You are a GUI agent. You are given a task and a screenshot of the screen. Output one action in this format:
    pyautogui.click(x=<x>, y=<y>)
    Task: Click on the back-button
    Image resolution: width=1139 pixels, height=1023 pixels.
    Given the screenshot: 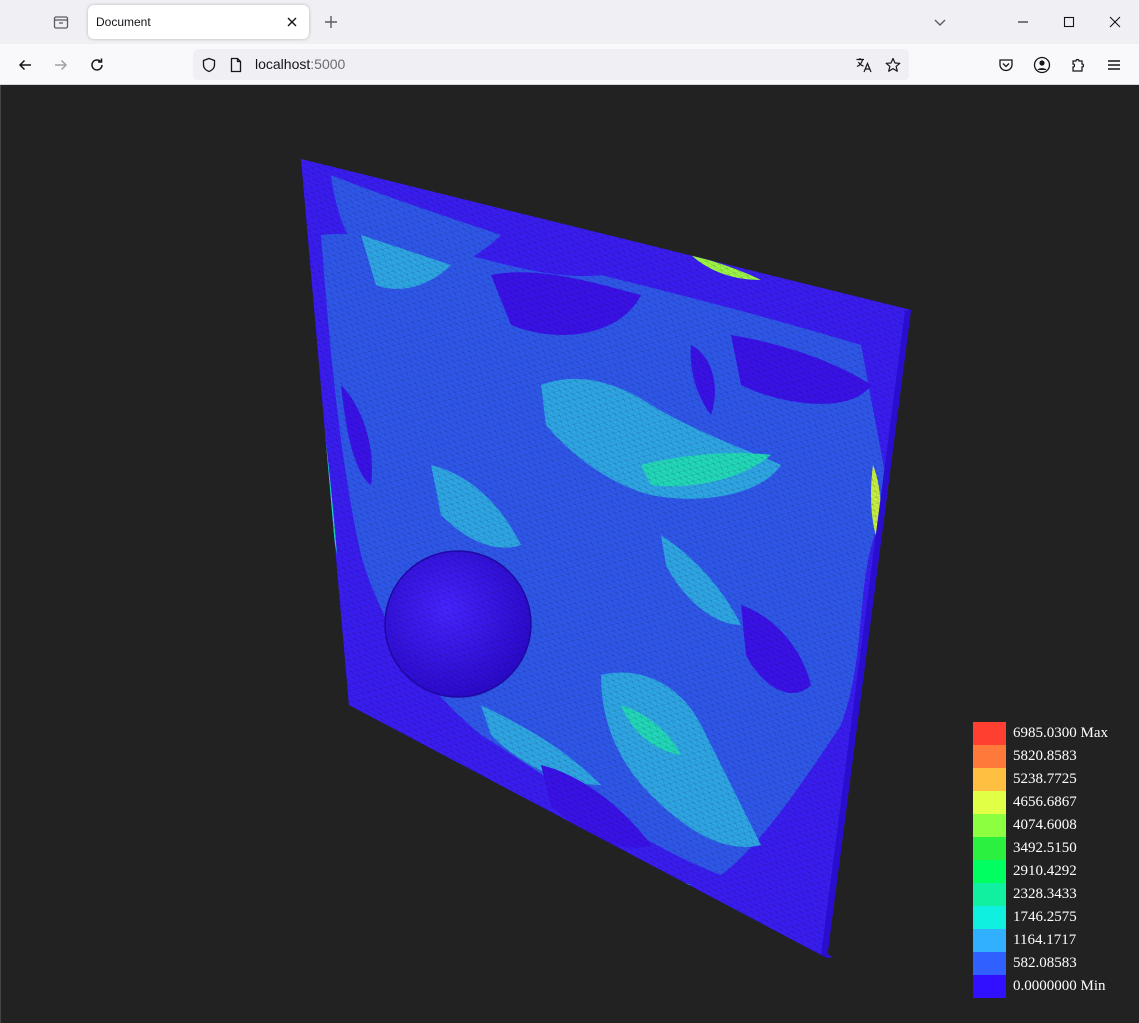 What is the action you would take?
    pyautogui.click(x=25, y=65)
    